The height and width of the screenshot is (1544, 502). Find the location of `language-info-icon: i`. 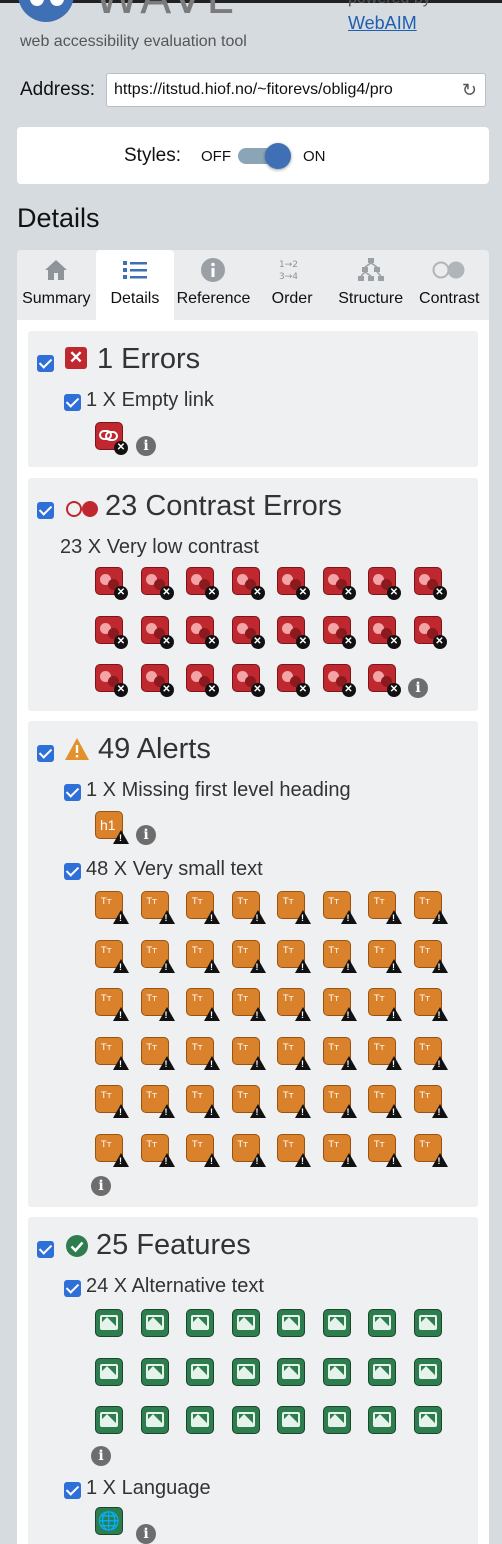

language-info-icon: i is located at coordinates (146, 1534).